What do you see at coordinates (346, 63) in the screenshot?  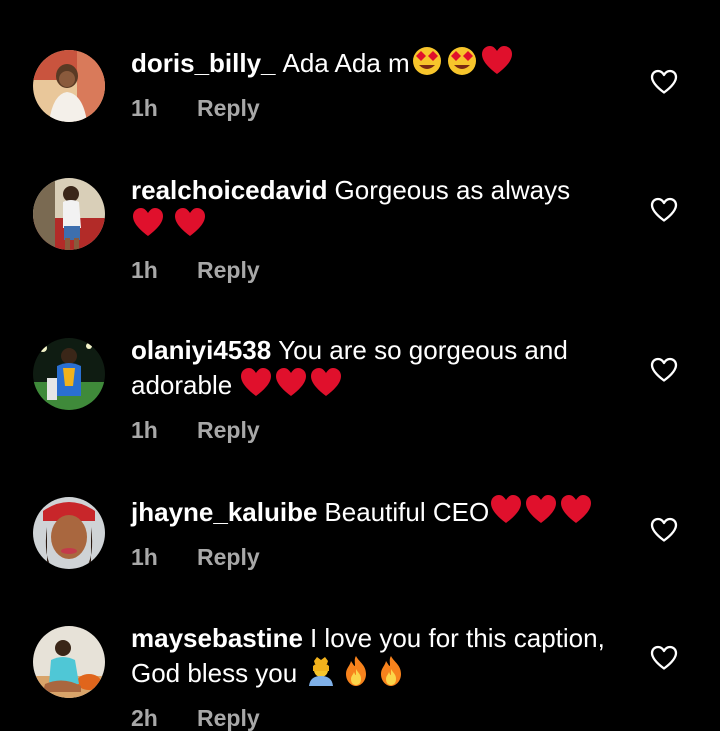 I see `comment-text: Ada Ada m` at bounding box center [346, 63].